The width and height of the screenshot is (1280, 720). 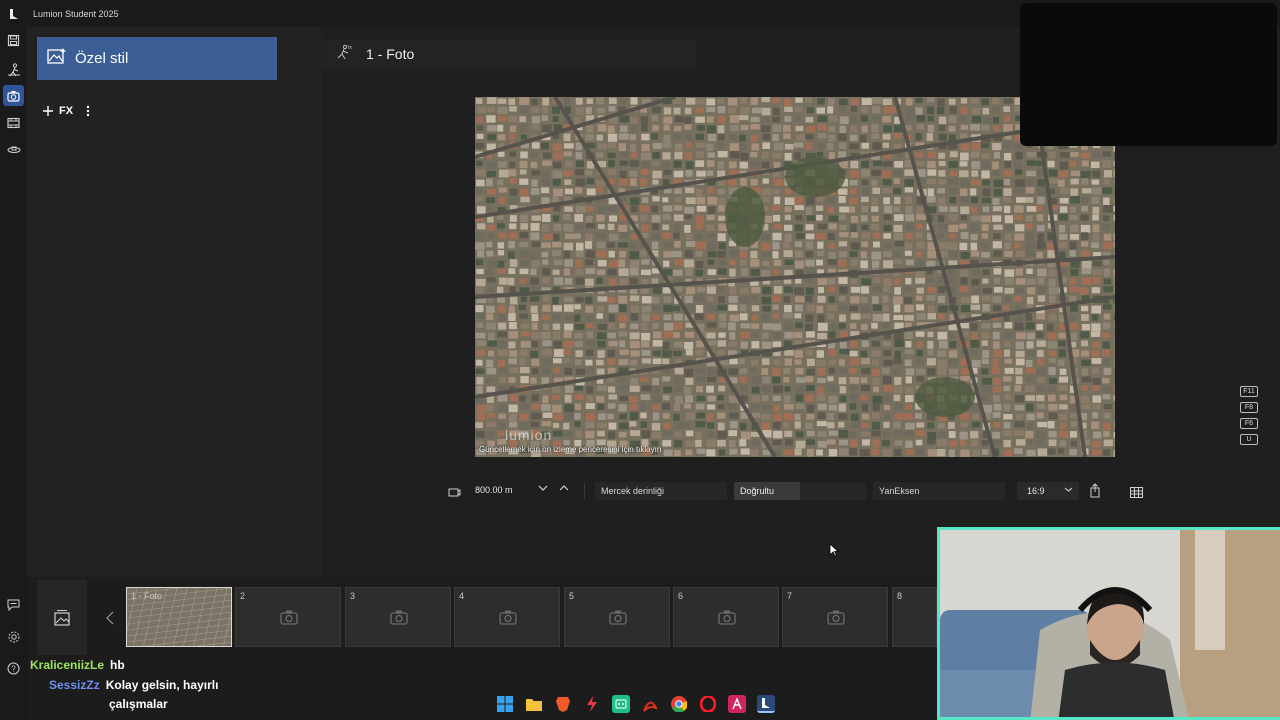 What do you see at coordinates (138, 704) in the screenshot?
I see `chat-text-continued: çalışmalar` at bounding box center [138, 704].